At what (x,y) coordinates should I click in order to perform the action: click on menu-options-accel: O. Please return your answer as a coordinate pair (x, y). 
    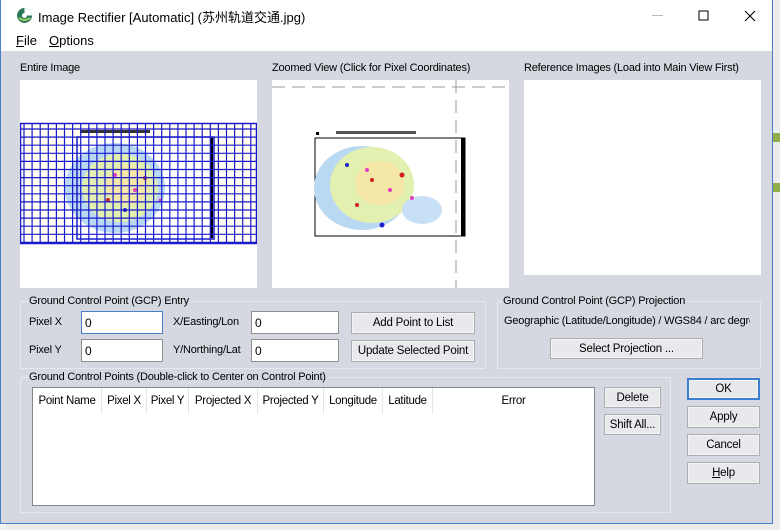
    Looking at the image, I should click on (54, 40).